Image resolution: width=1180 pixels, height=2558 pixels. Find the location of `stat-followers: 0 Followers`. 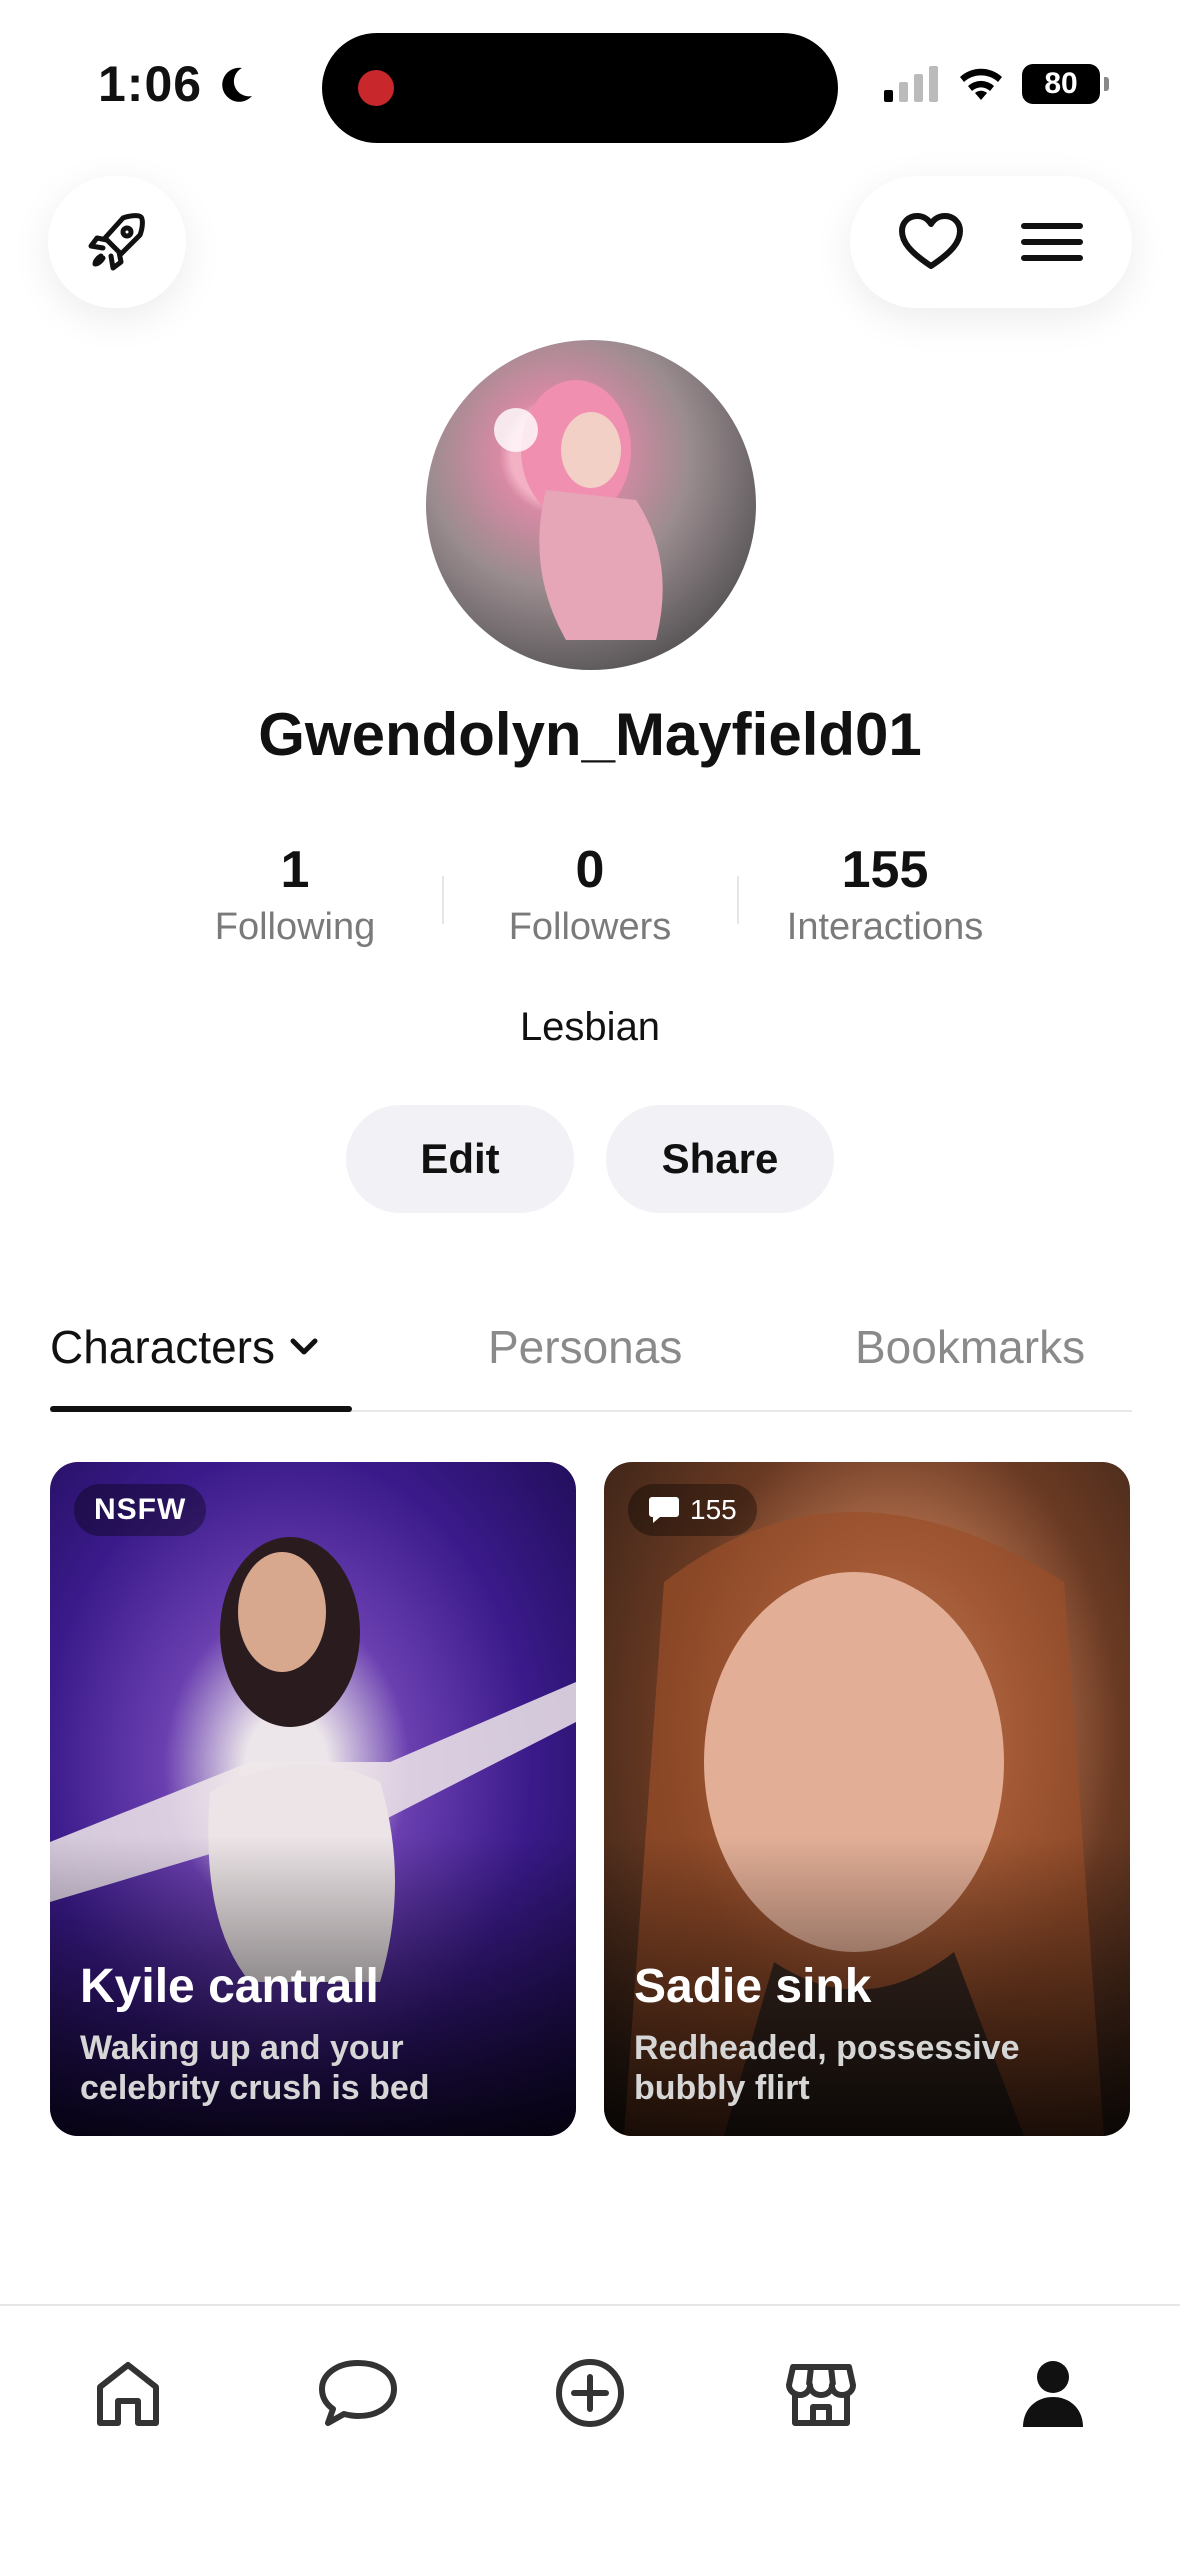

stat-followers: 0 Followers is located at coordinates (590, 894).